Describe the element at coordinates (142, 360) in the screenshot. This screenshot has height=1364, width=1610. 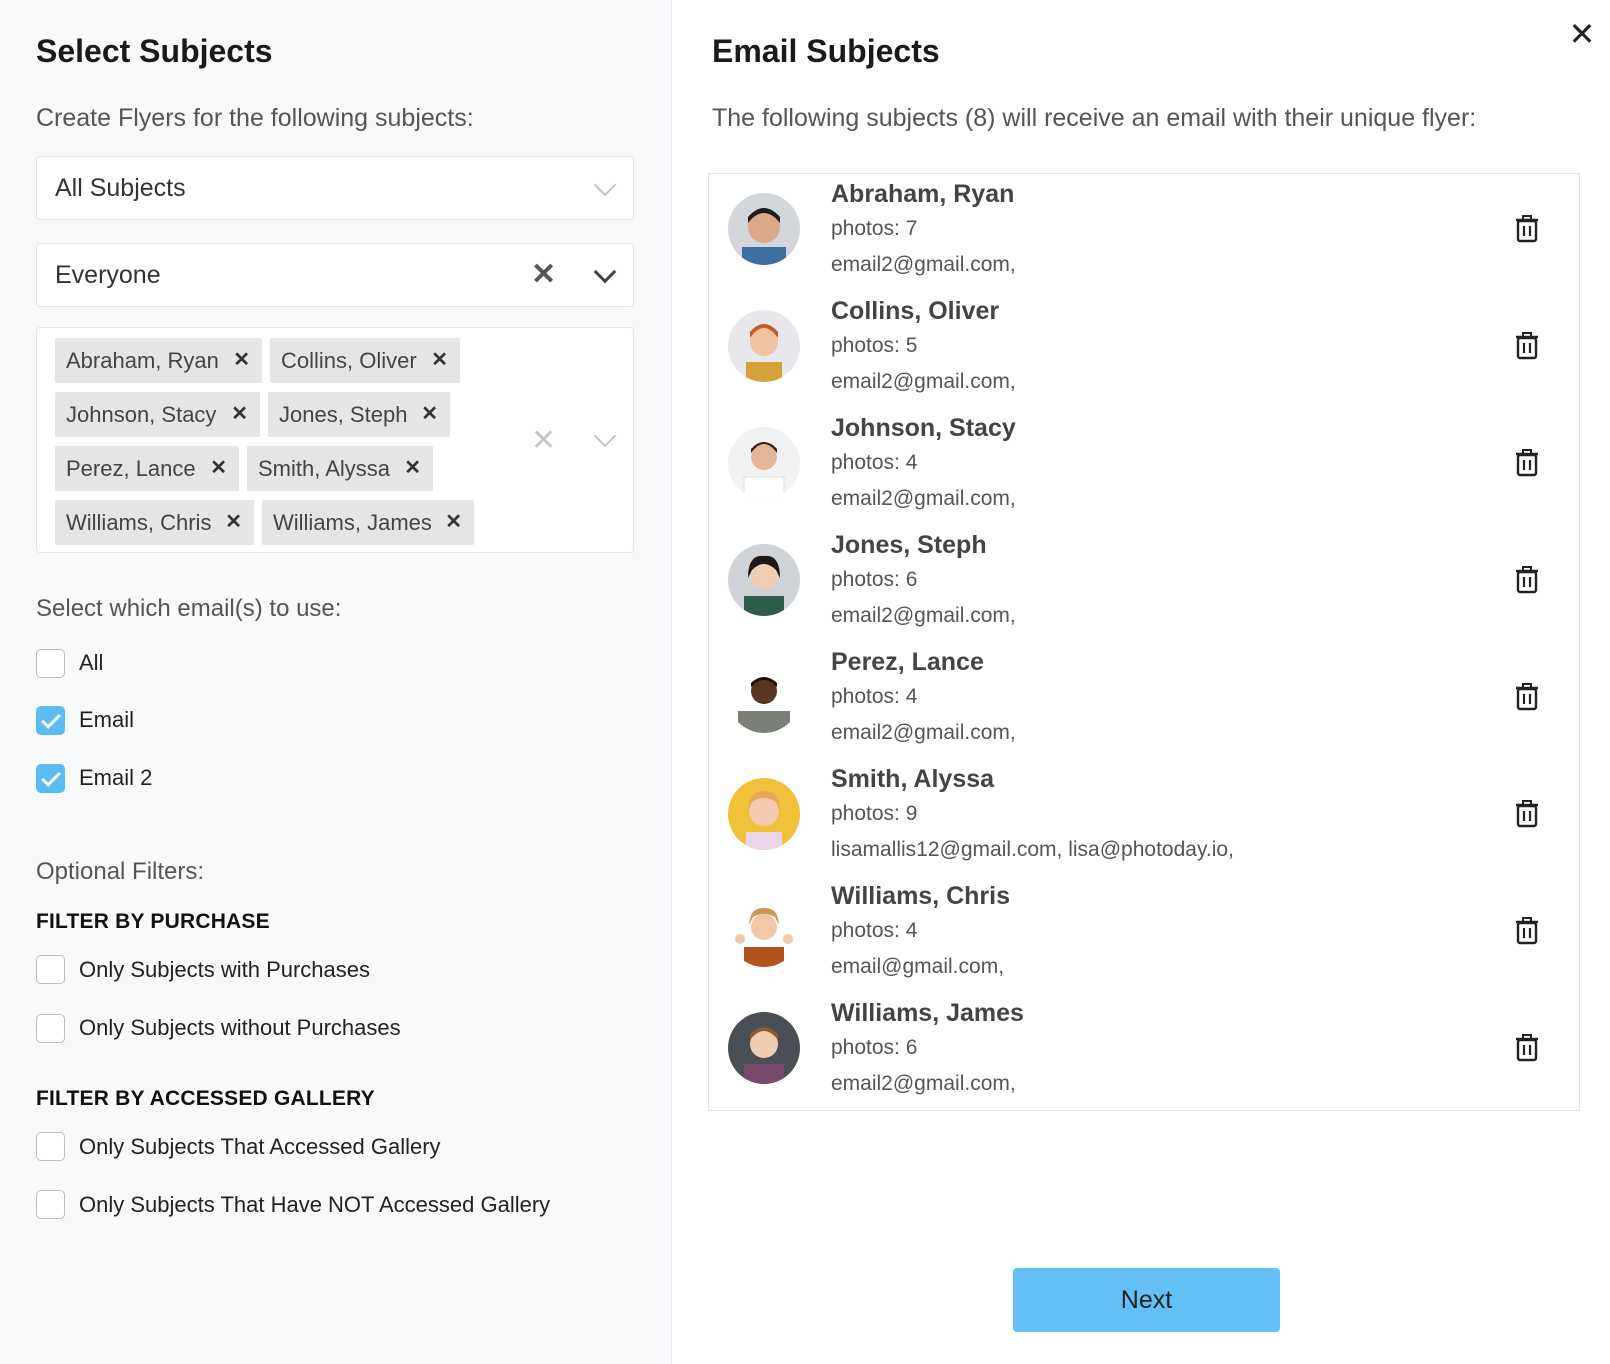
I see `subject-tag-label: Abraham, Ryan` at that location.